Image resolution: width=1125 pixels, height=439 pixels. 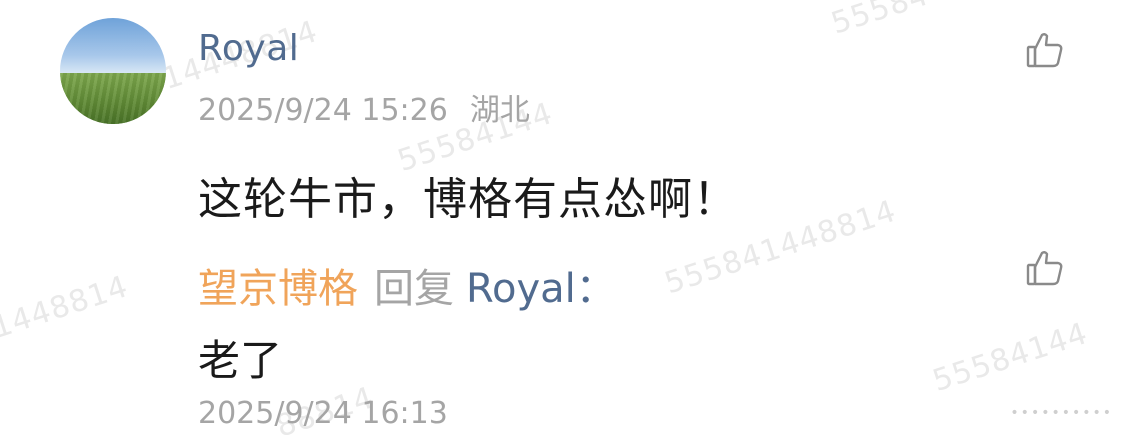 What do you see at coordinates (1061, 413) in the screenshot?
I see `more-indicator: ••••••••••` at bounding box center [1061, 413].